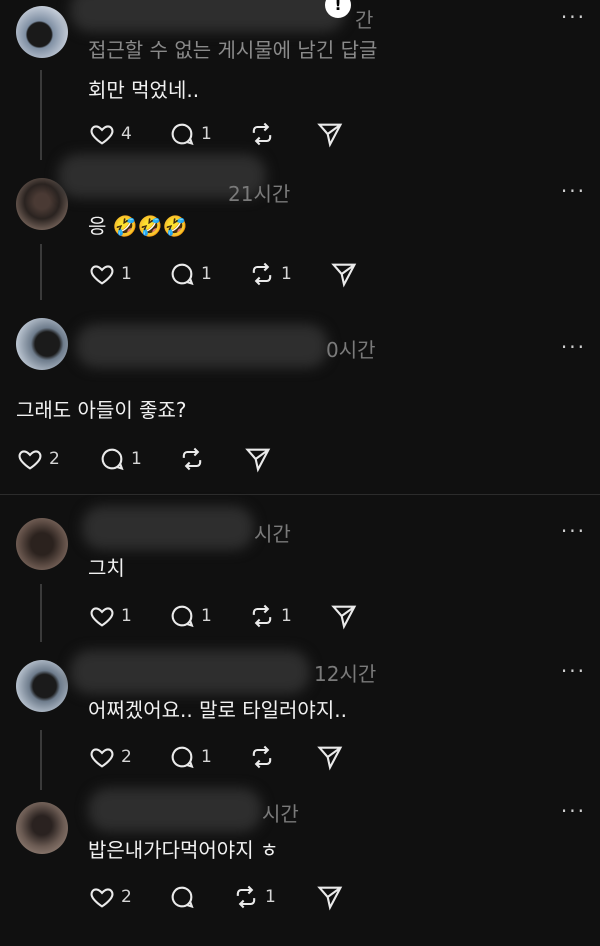  I want to click on post-text: 그래도 아들이 좋죠?, so click(101, 410).